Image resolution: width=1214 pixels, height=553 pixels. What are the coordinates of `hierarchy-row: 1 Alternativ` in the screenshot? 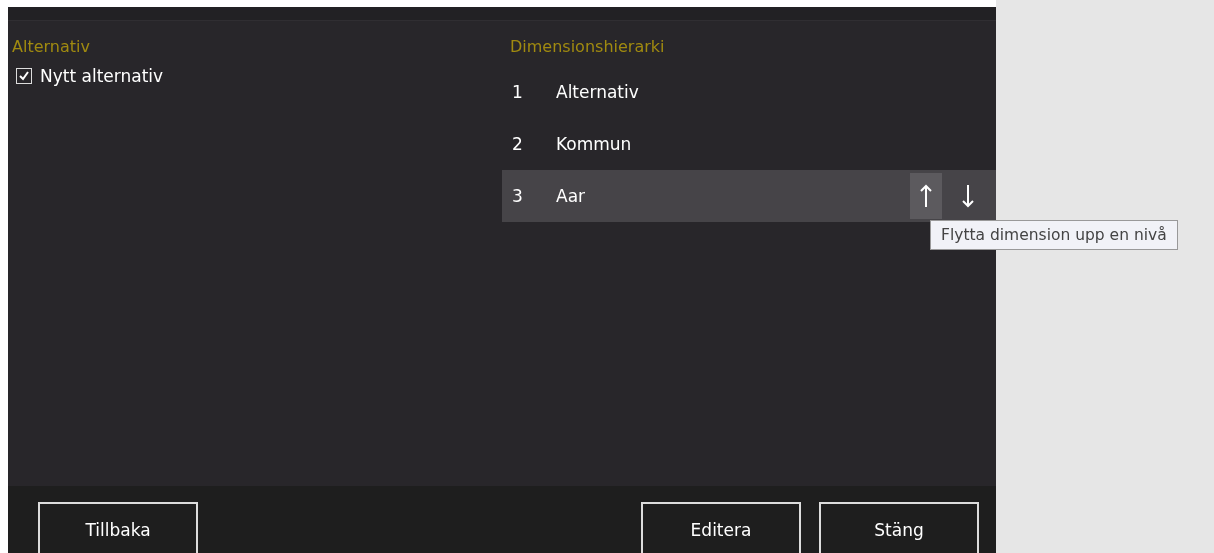 It's located at (749, 92).